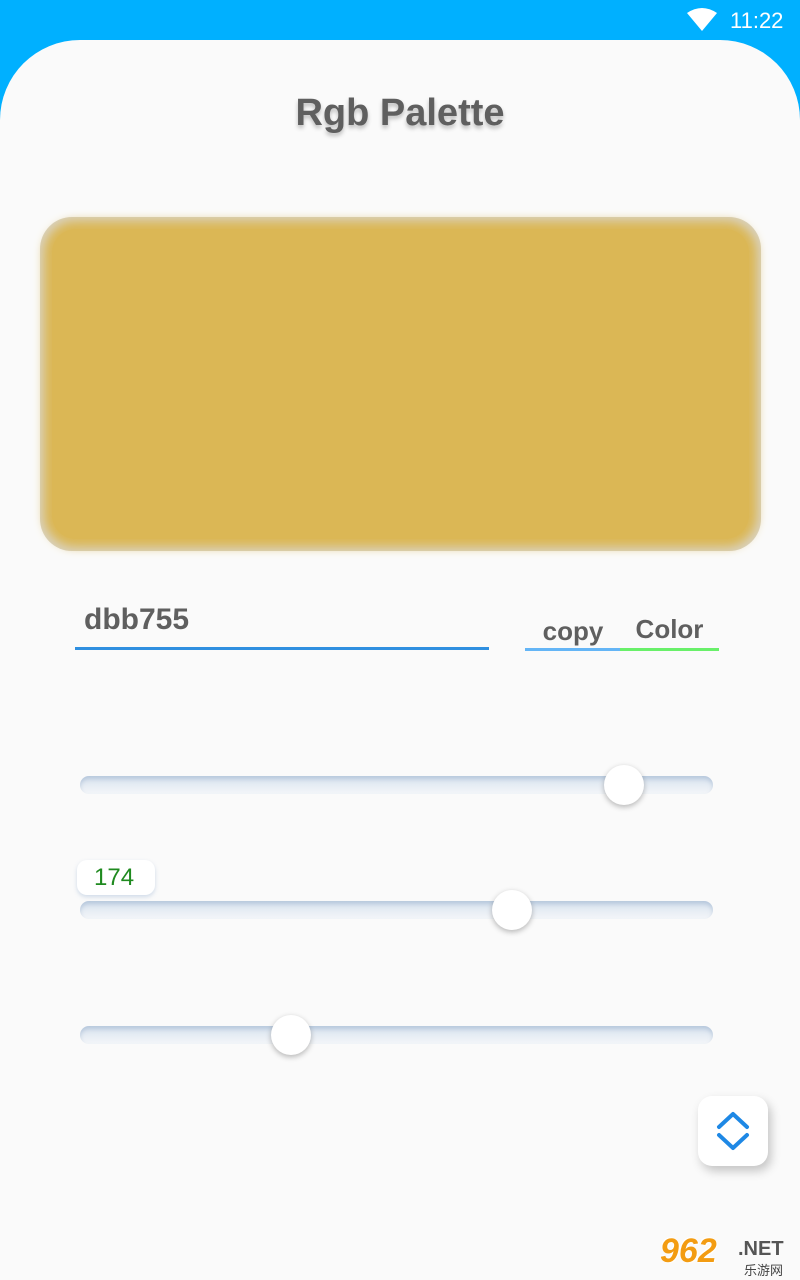 This screenshot has width=800, height=1280. I want to click on expand-collapse-button, so click(733, 1131).